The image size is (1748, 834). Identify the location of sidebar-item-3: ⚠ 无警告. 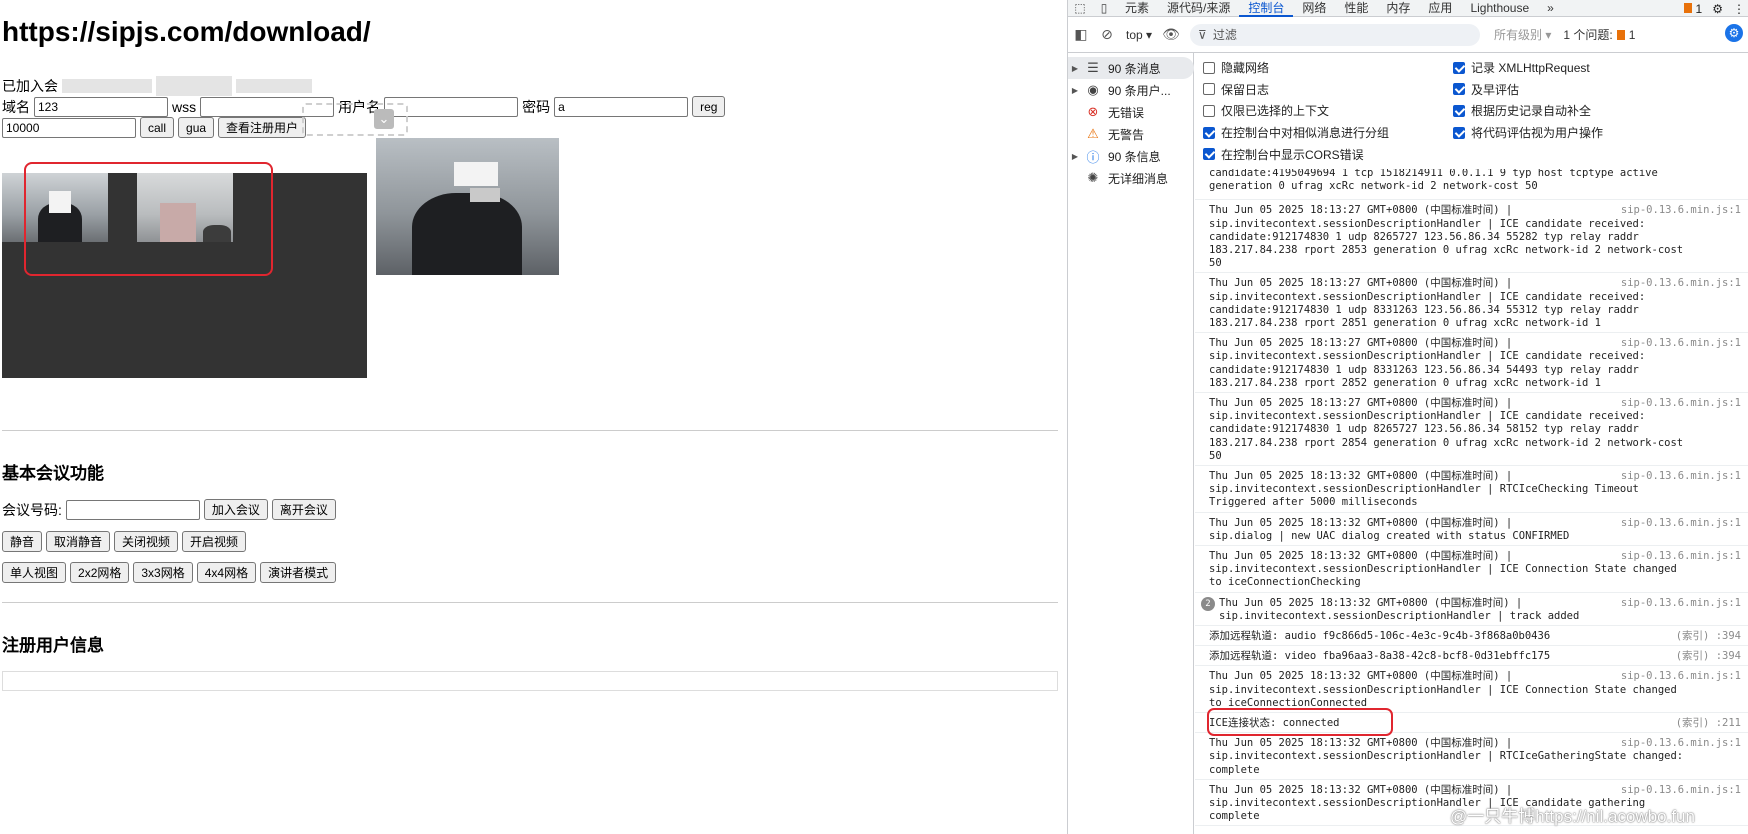
(1131, 134).